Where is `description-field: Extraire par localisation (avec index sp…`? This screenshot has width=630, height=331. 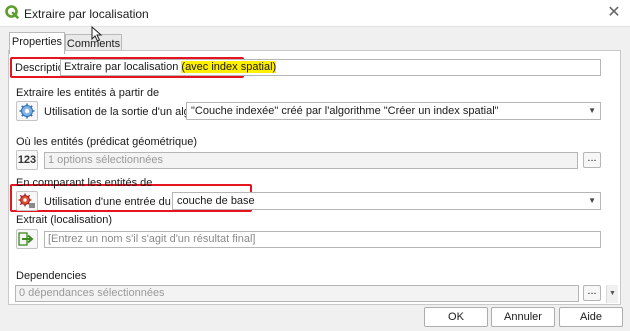 description-field: Extraire par localisation (avec index sp… is located at coordinates (330, 67).